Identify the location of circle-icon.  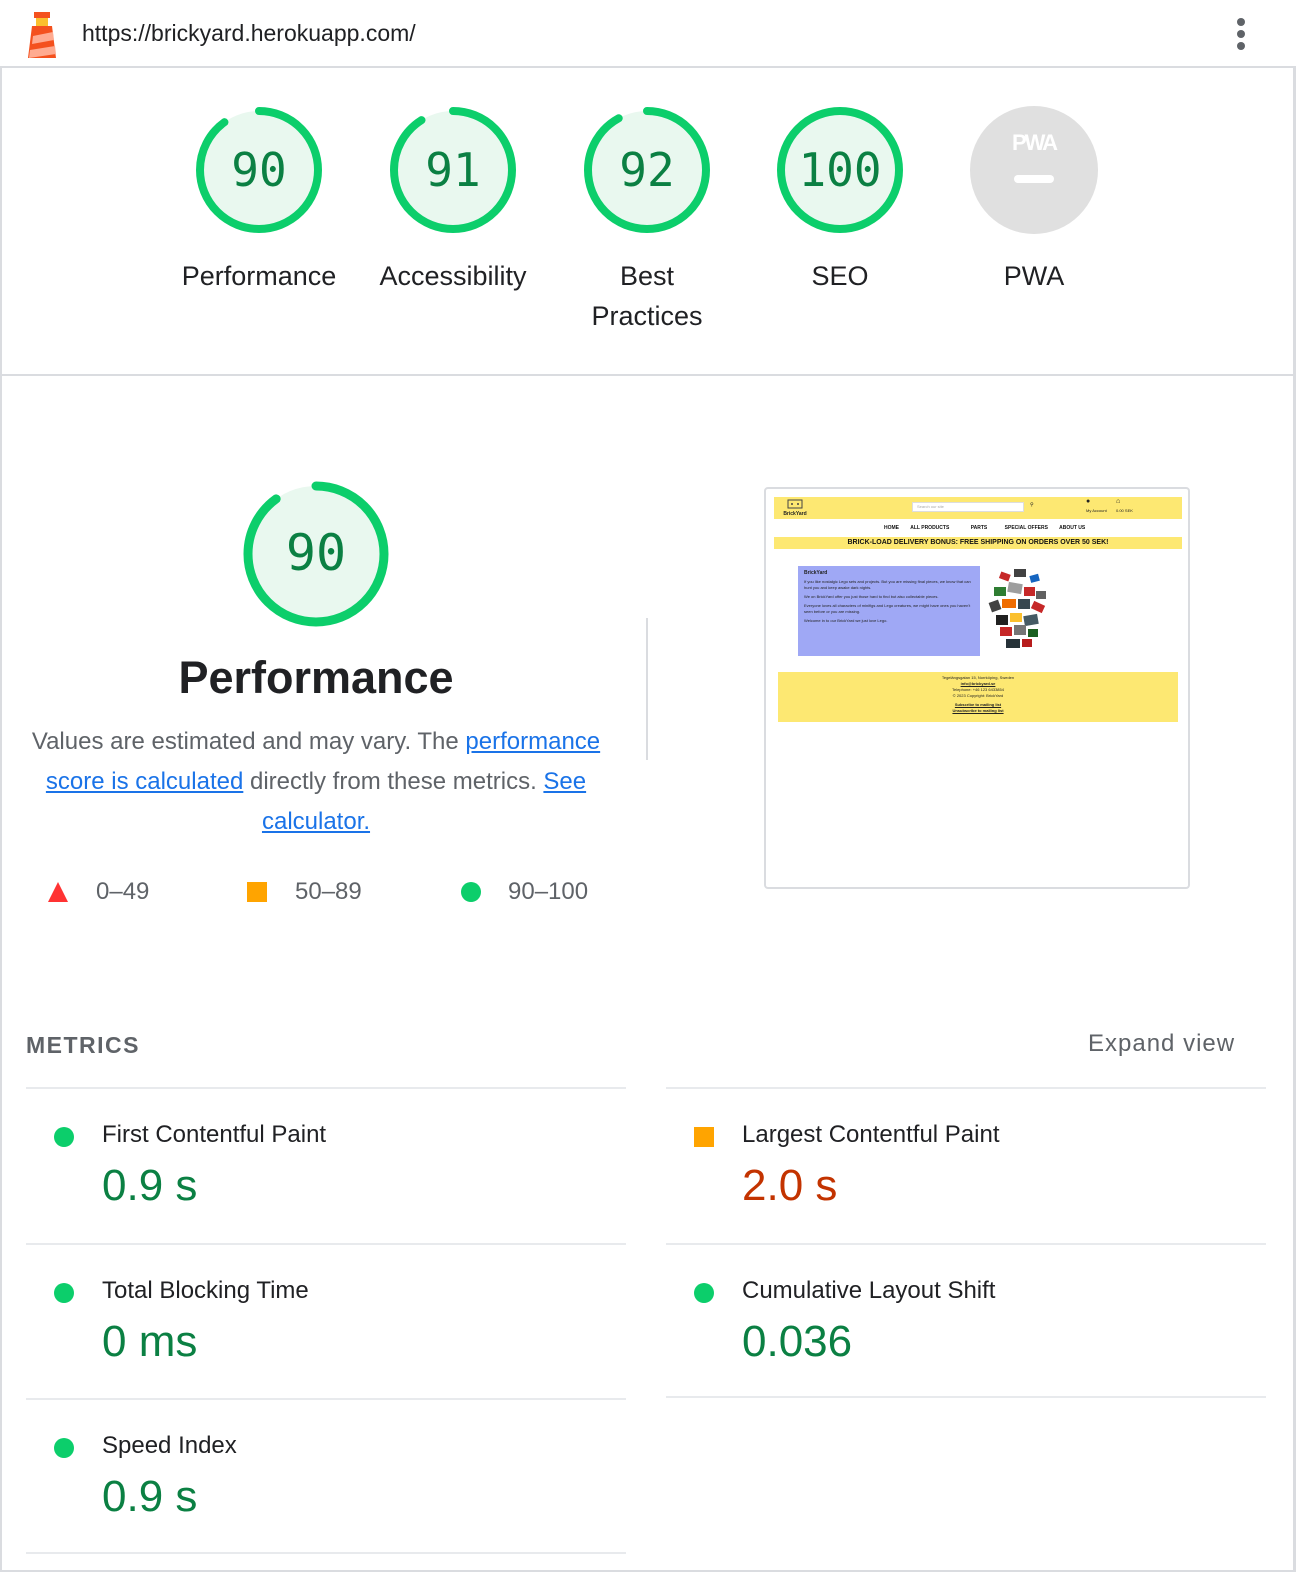
(471, 892).